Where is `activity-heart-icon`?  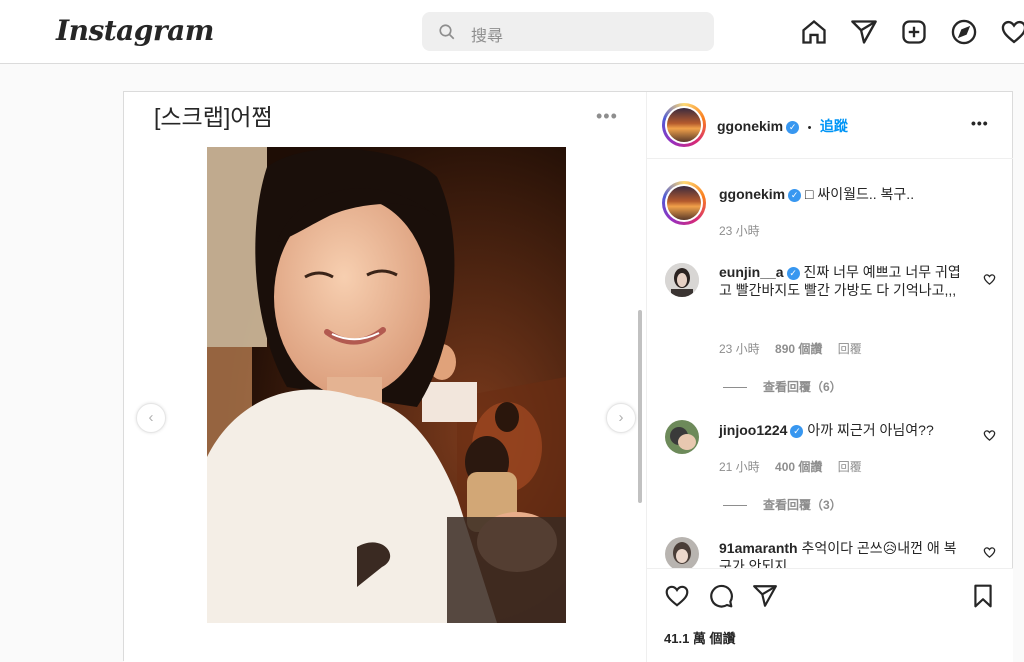 activity-heart-icon is located at coordinates (1012, 32).